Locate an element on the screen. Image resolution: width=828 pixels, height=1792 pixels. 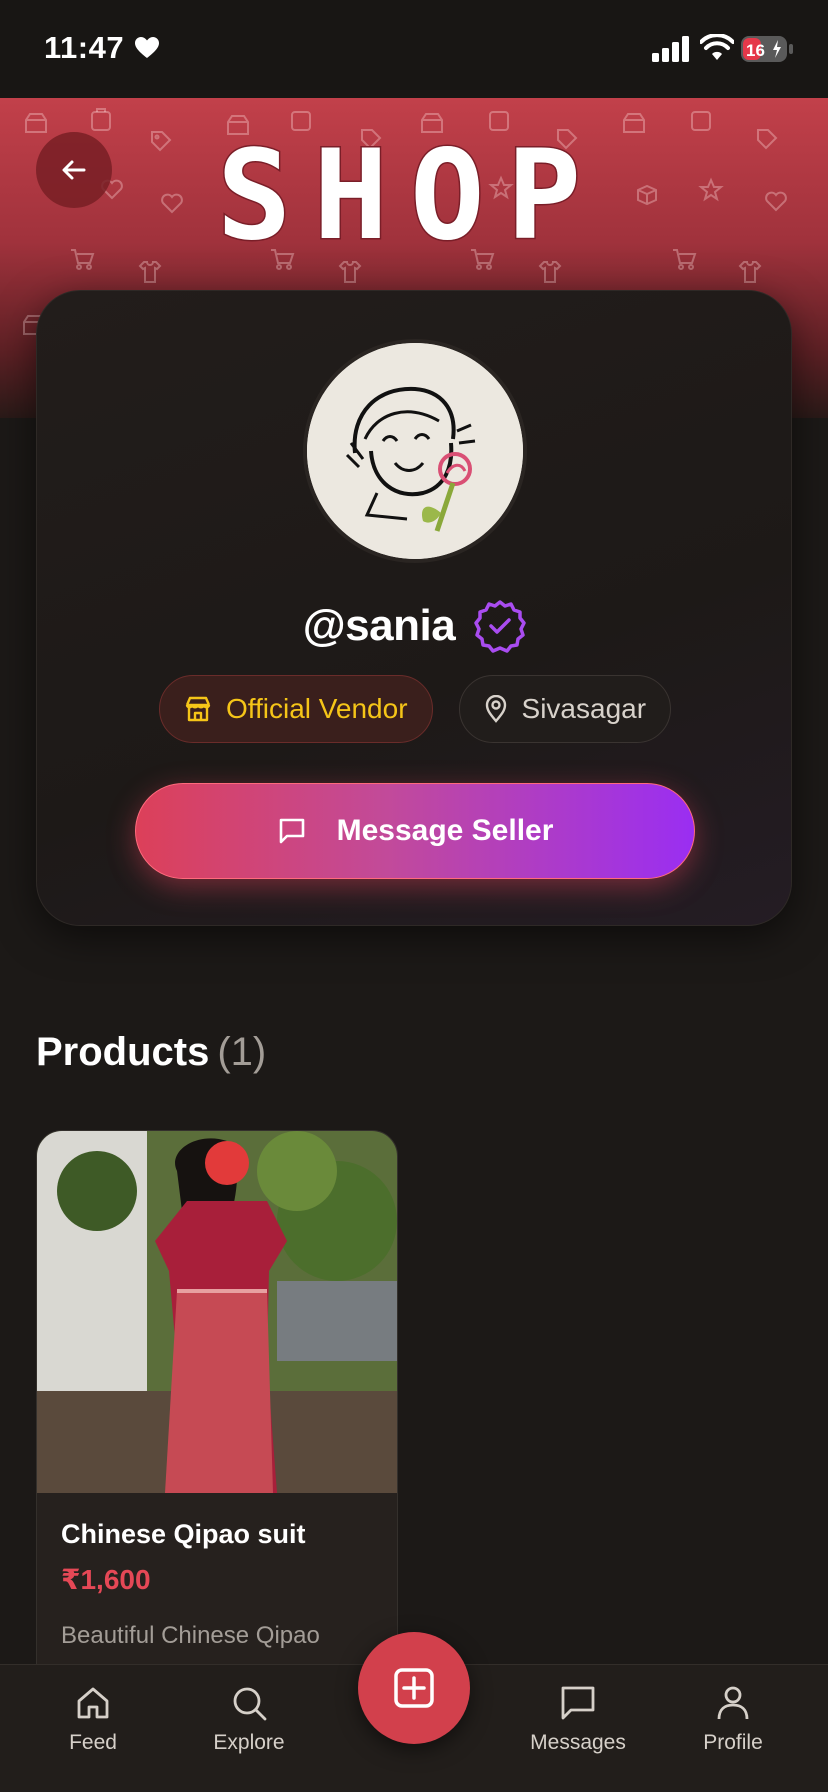
location-pin-icon is located at coordinates (495, 709).